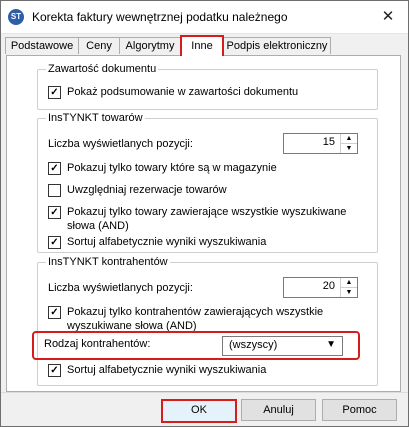  What do you see at coordinates (328, 142) in the screenshot?
I see `product-count-value: 15` at bounding box center [328, 142].